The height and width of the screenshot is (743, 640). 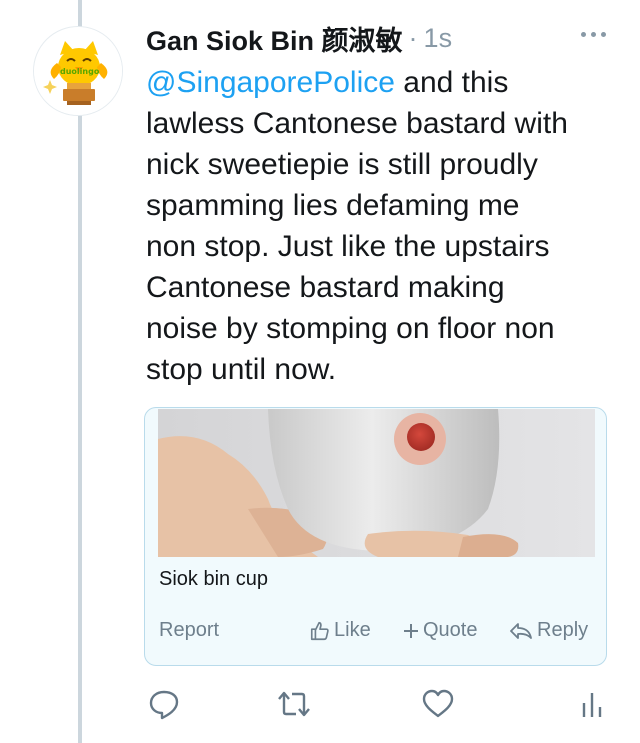 I want to click on tweet-line: nick sweetiepie is still proudly, so click(x=342, y=164).